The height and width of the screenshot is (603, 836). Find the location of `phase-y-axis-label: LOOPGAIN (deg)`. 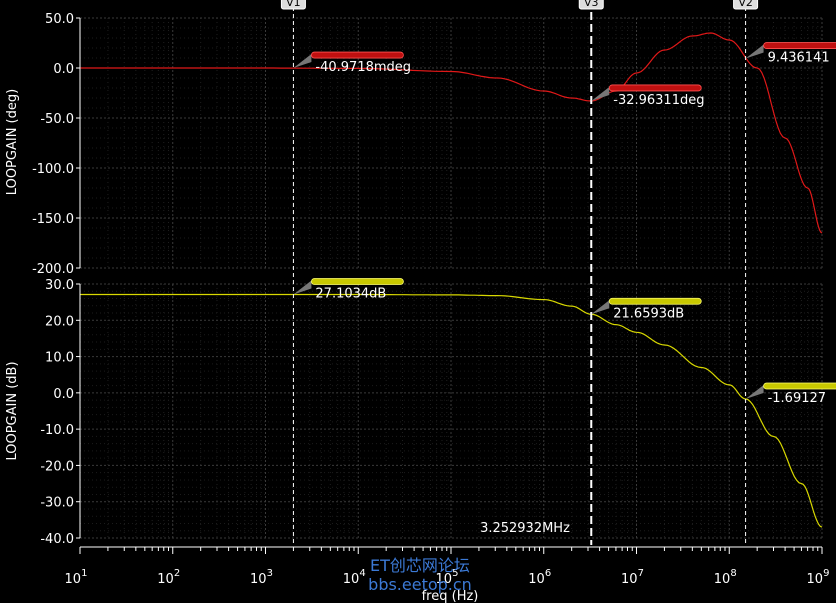

phase-y-axis-label: LOOPGAIN (deg) is located at coordinates (12, 142).